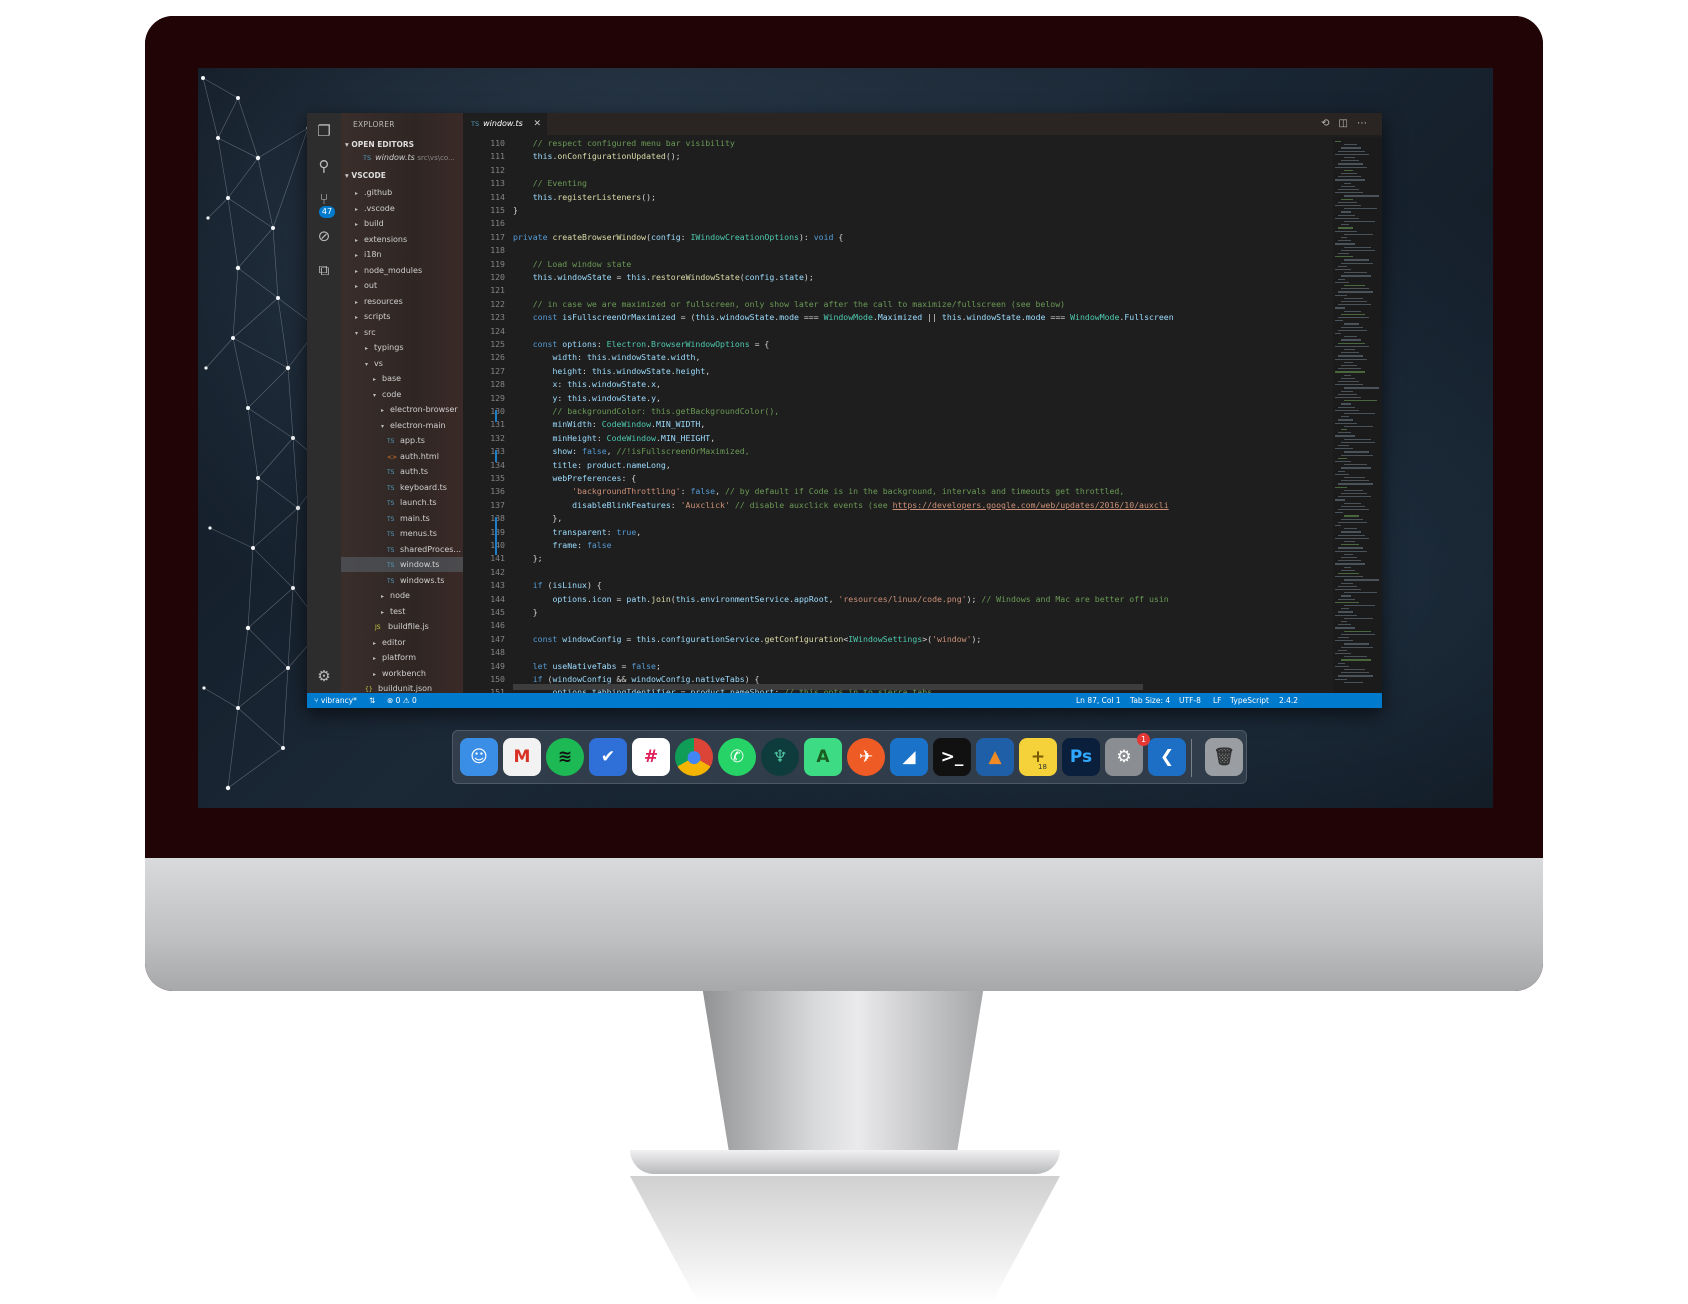 The height and width of the screenshot is (1304, 1688). I want to click on file-tree-item: TS keyboard.ts, so click(417, 487).